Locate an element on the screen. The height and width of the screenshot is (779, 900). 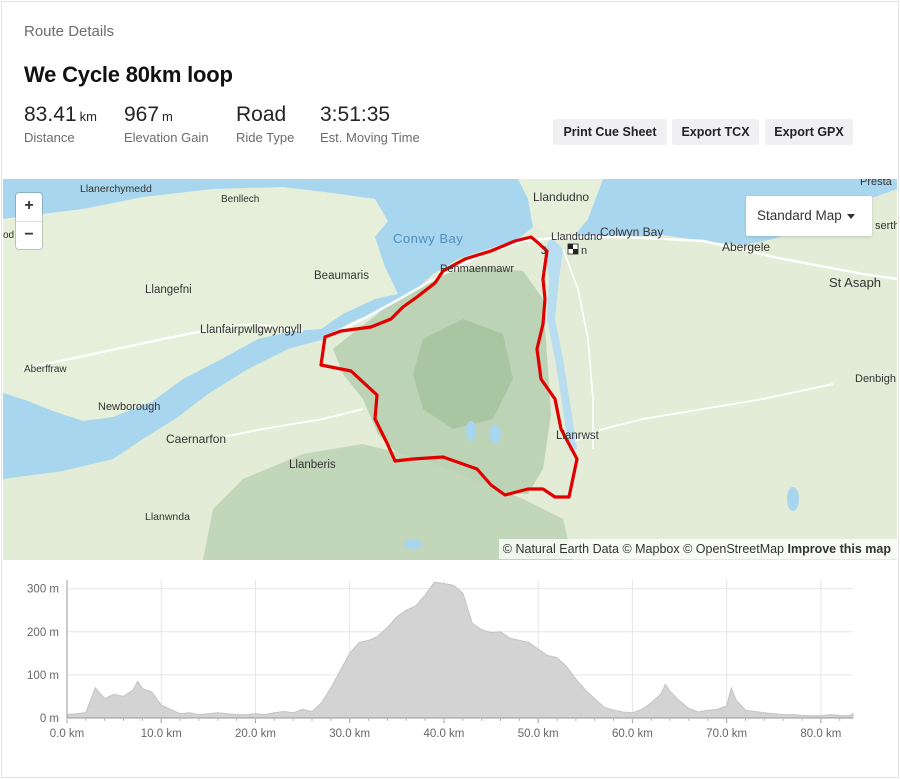
place-llandudno-junction: Llandudno is located at coordinates (576, 237).